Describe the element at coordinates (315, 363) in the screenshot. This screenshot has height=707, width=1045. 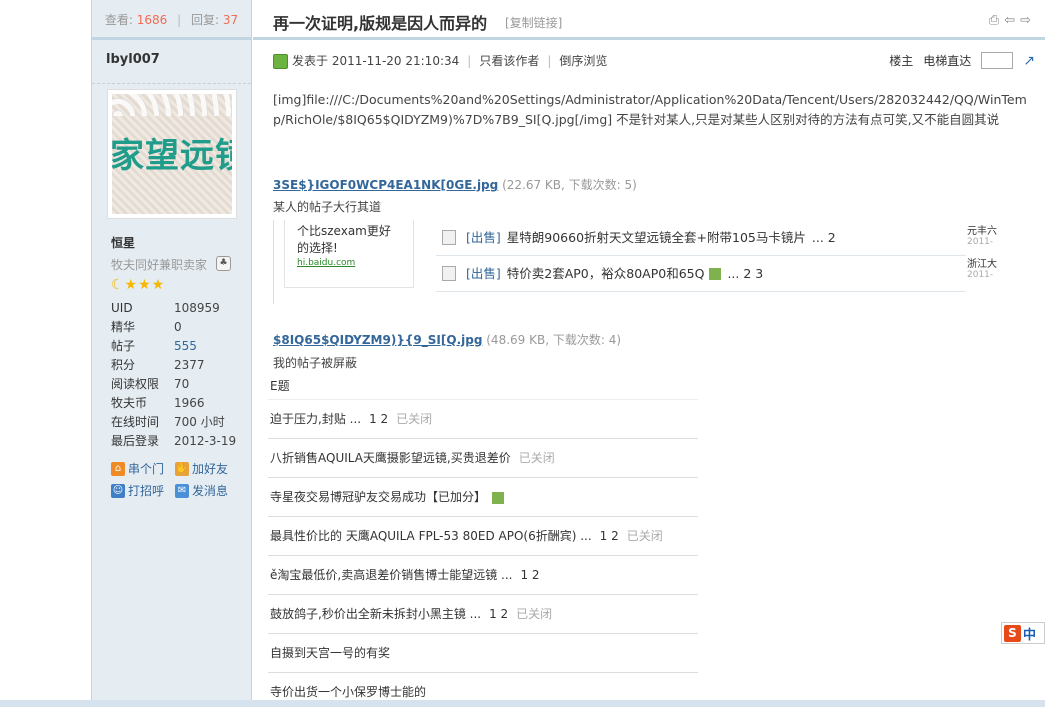
I see `attachment-caption: 我的帖子被屏蔽` at that location.